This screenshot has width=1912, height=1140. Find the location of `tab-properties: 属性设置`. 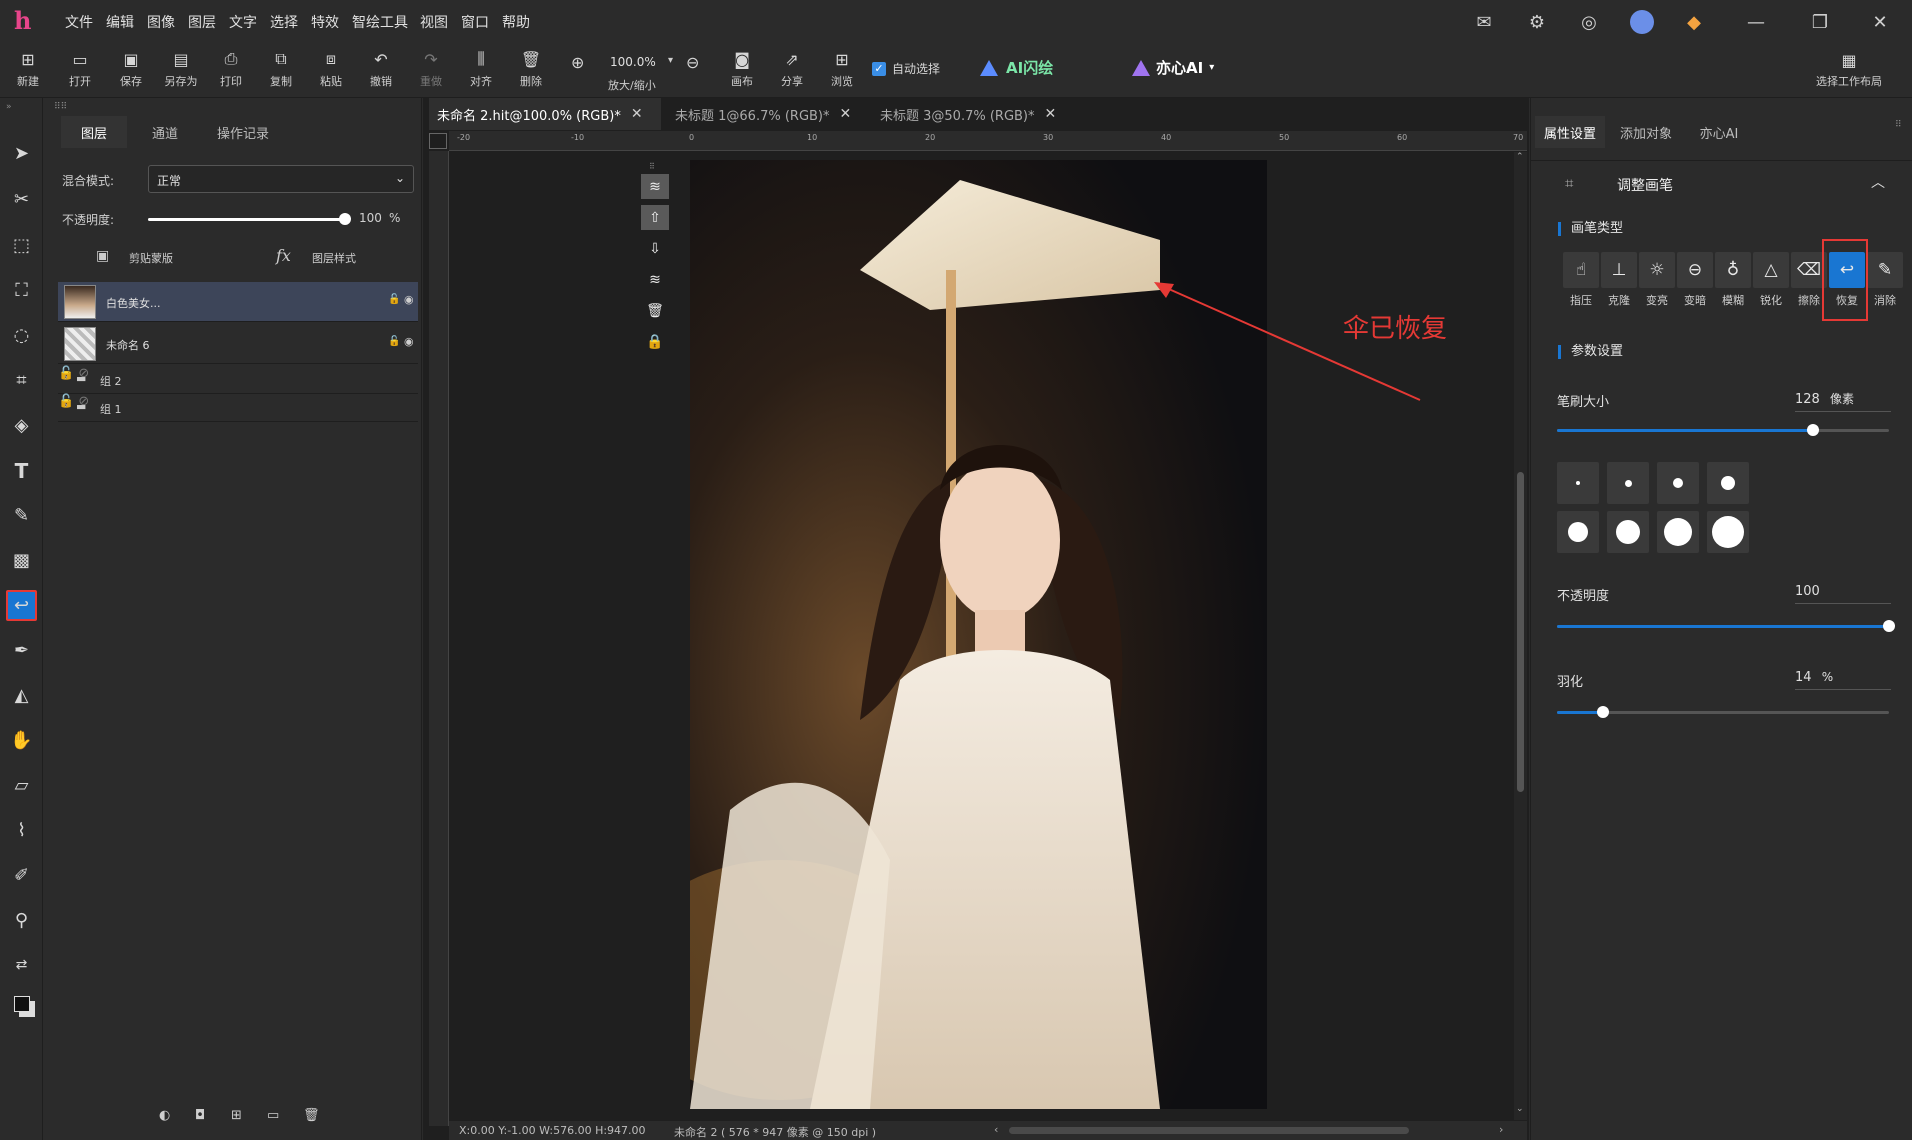

tab-properties: 属性设置 is located at coordinates (1570, 132).